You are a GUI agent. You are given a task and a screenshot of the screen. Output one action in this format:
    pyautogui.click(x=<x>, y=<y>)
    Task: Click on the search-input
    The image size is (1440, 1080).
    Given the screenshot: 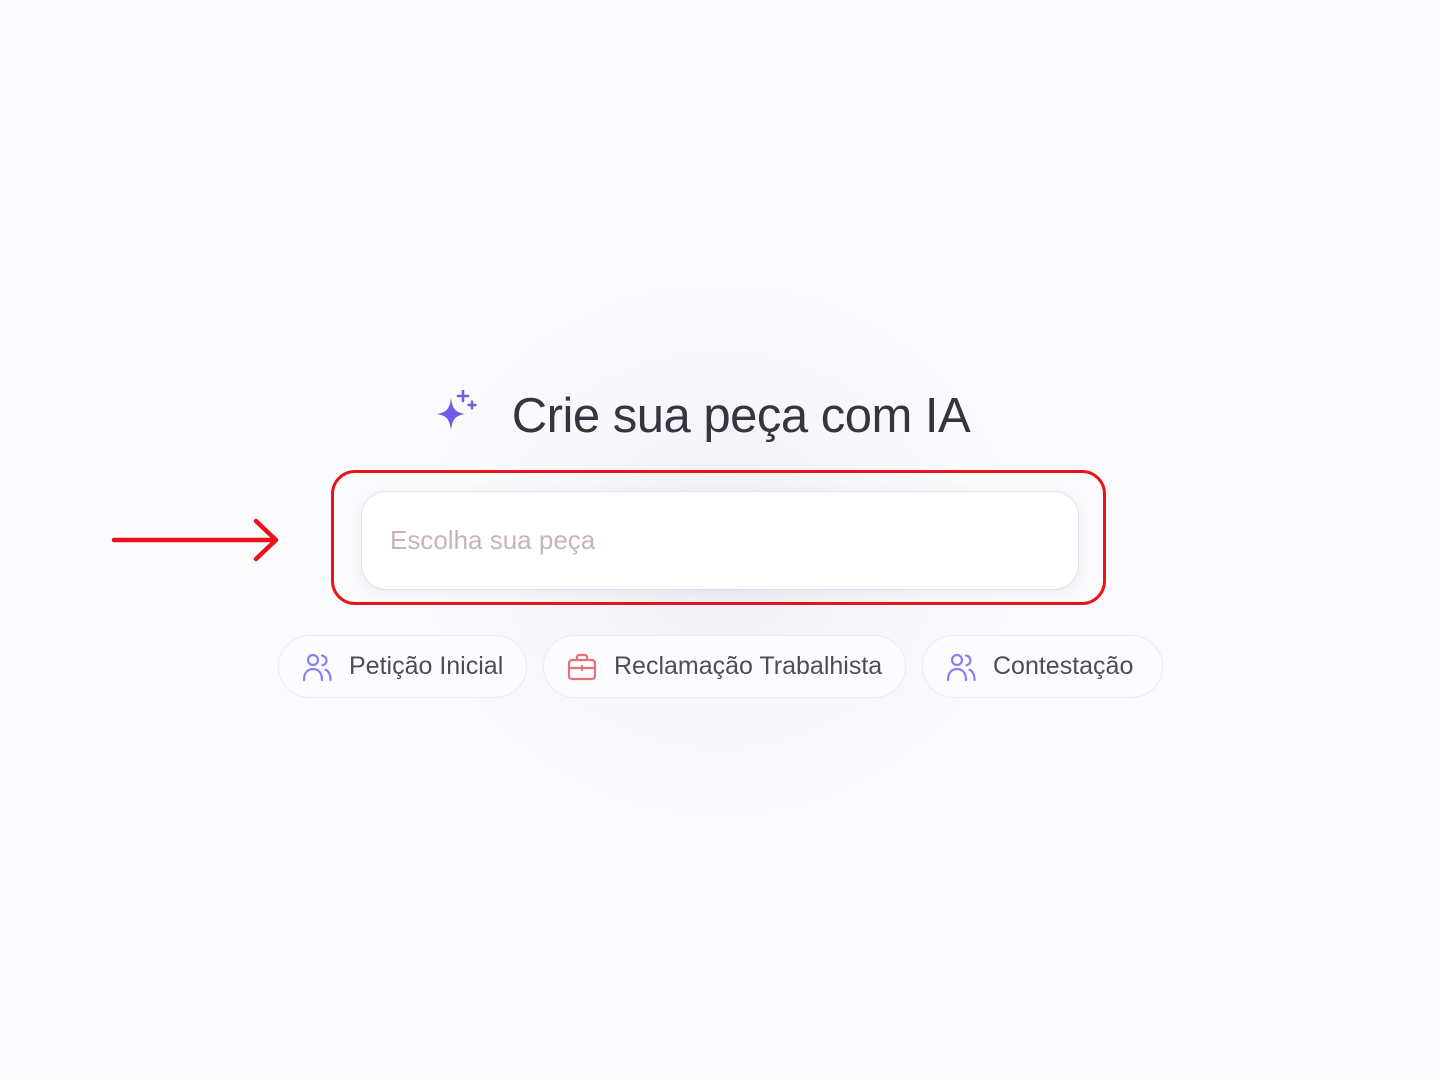 What is the action you would take?
    pyautogui.click(x=720, y=540)
    